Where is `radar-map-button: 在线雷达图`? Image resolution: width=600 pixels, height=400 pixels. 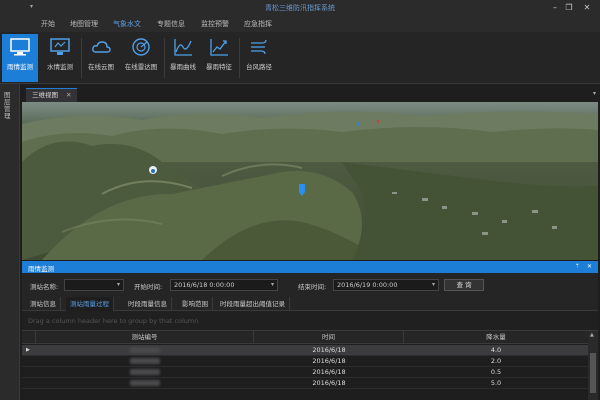 radar-map-button: 在线雷达图 is located at coordinates (141, 58).